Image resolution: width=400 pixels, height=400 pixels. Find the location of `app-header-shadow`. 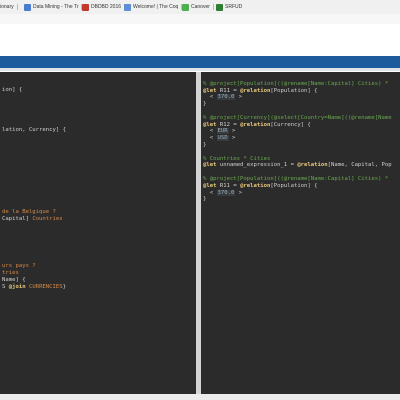

app-header-shadow is located at coordinates (200, 69).